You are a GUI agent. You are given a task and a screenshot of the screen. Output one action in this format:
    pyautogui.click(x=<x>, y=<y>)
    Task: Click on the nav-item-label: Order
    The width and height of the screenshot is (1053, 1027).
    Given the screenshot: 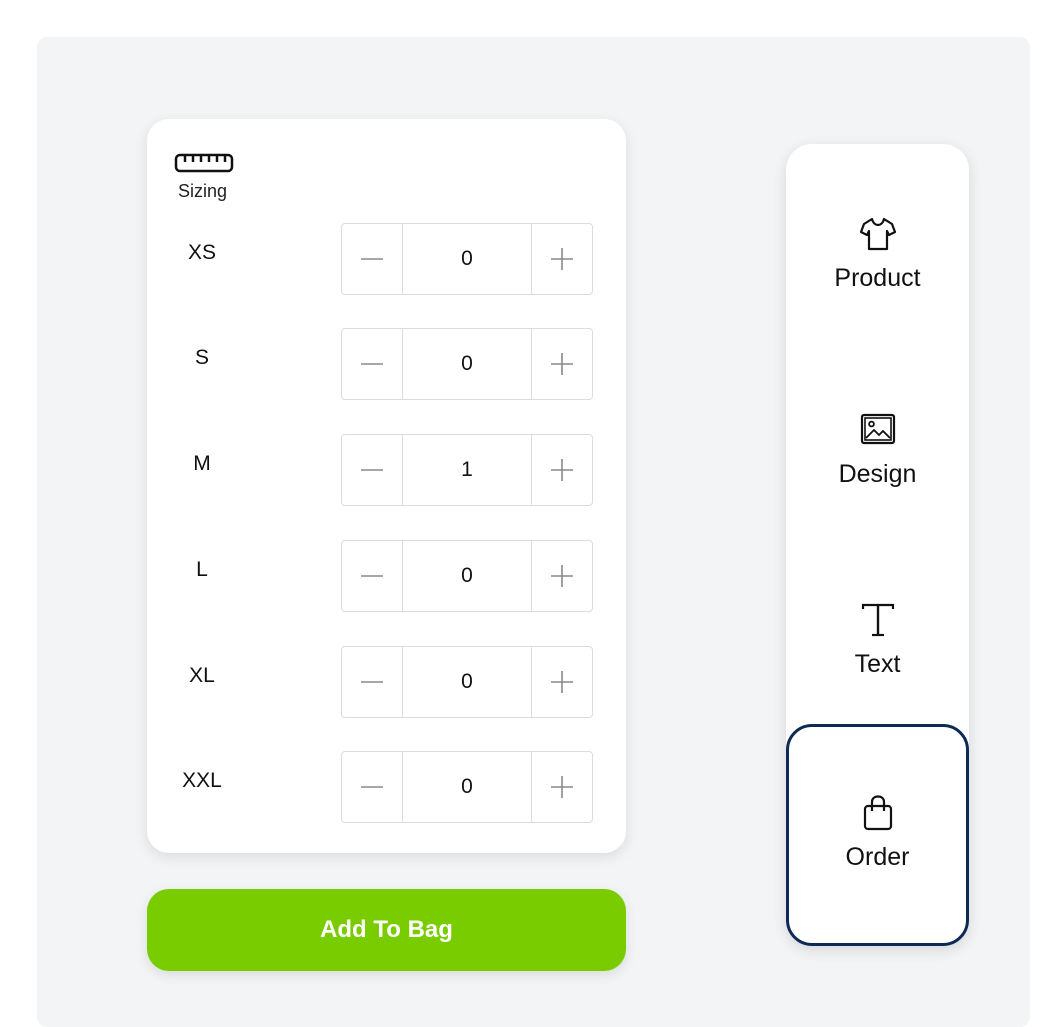 What is the action you would take?
    pyautogui.click(x=877, y=857)
    